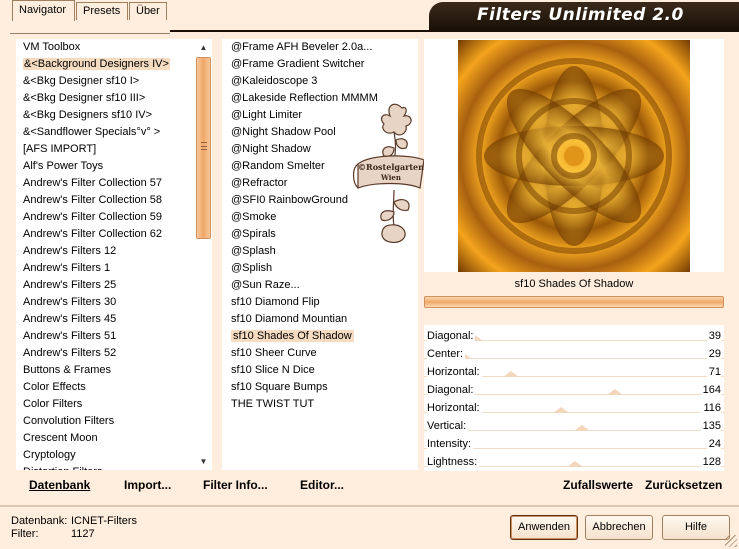 The height and width of the screenshot is (549, 739). I want to click on status-db-value: ICNET-Filters, so click(104, 521).